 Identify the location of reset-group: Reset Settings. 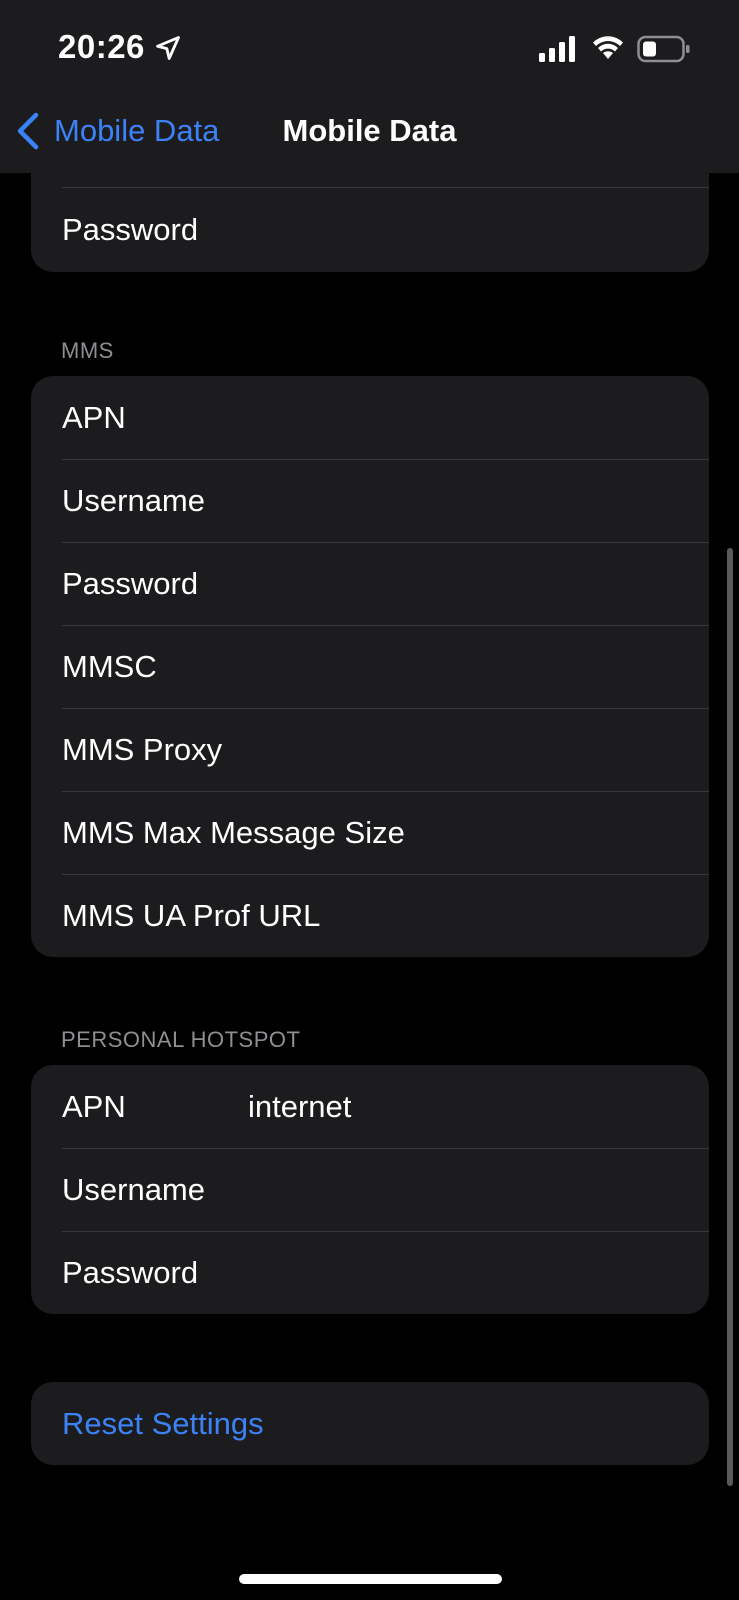
(370, 1423).